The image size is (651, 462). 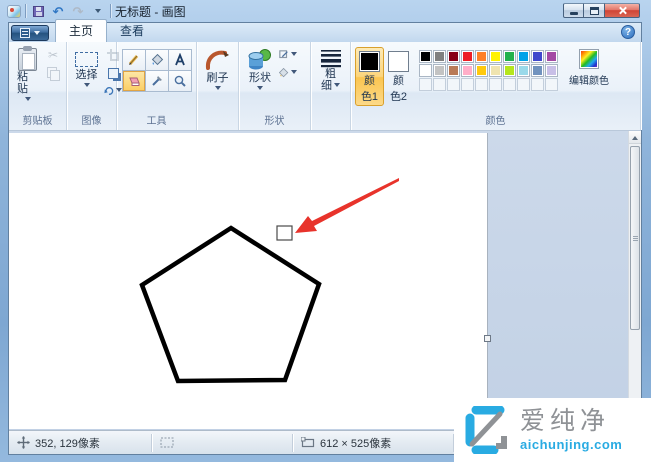 What do you see at coordinates (571, 444) in the screenshot?
I see `watermark-domain: aichunjing.com` at bounding box center [571, 444].